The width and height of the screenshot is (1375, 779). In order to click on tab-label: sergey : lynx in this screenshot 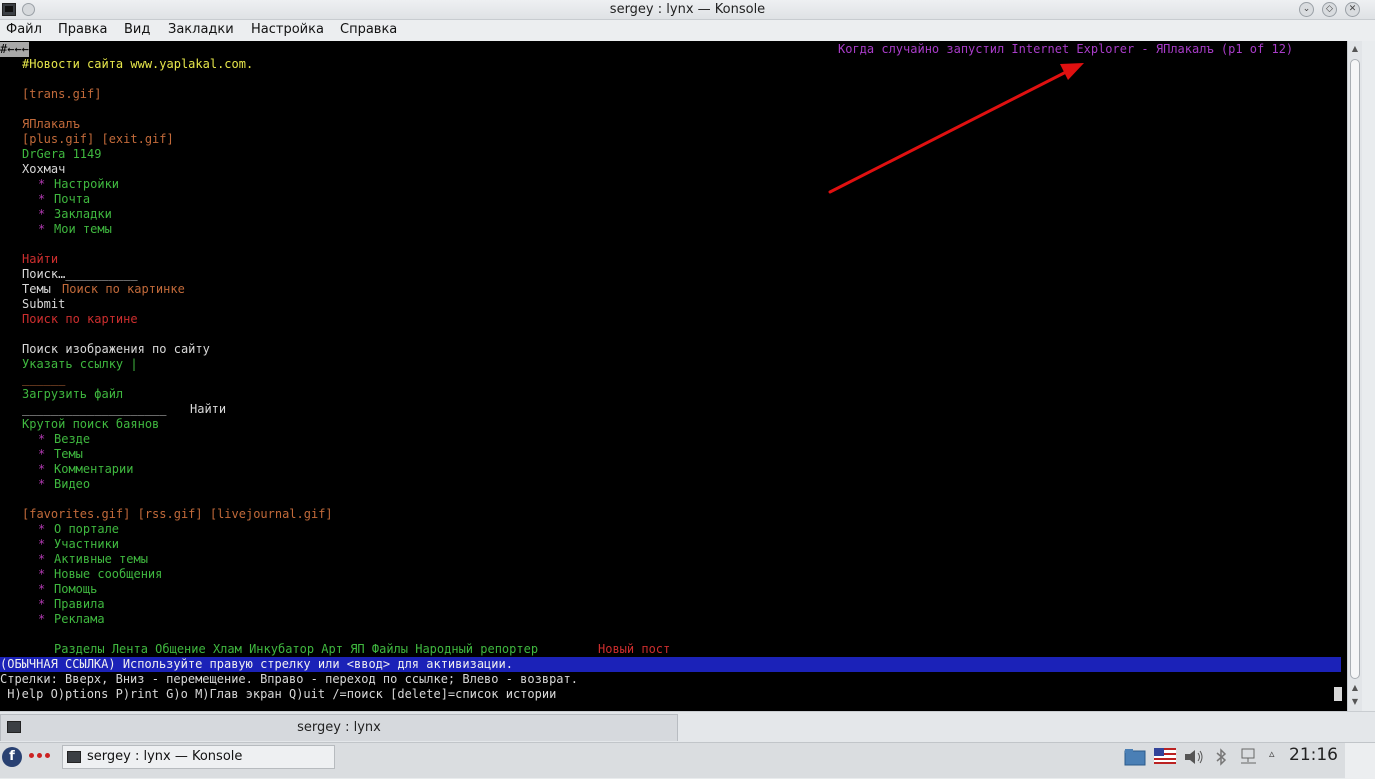, I will do `click(339, 727)`.